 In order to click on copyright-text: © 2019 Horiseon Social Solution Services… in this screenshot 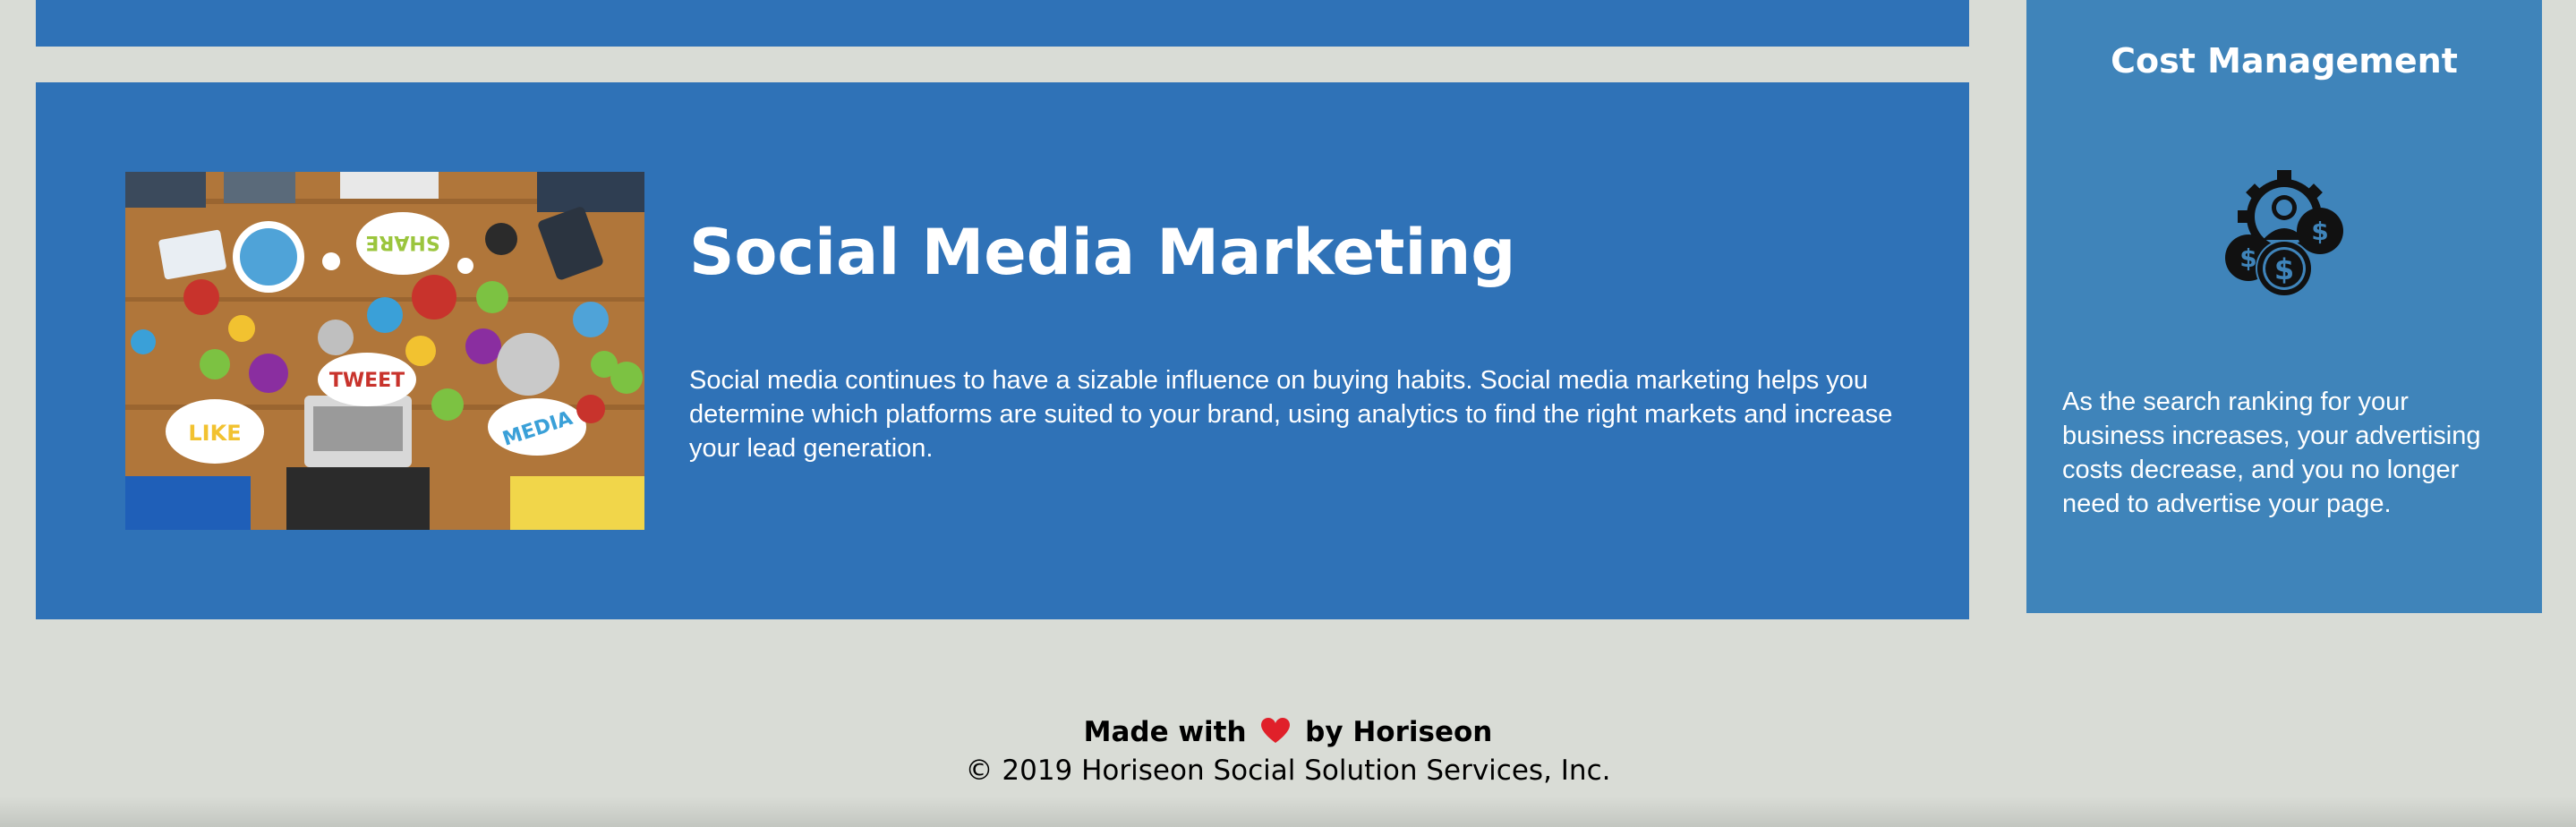, I will do `click(1288, 771)`.